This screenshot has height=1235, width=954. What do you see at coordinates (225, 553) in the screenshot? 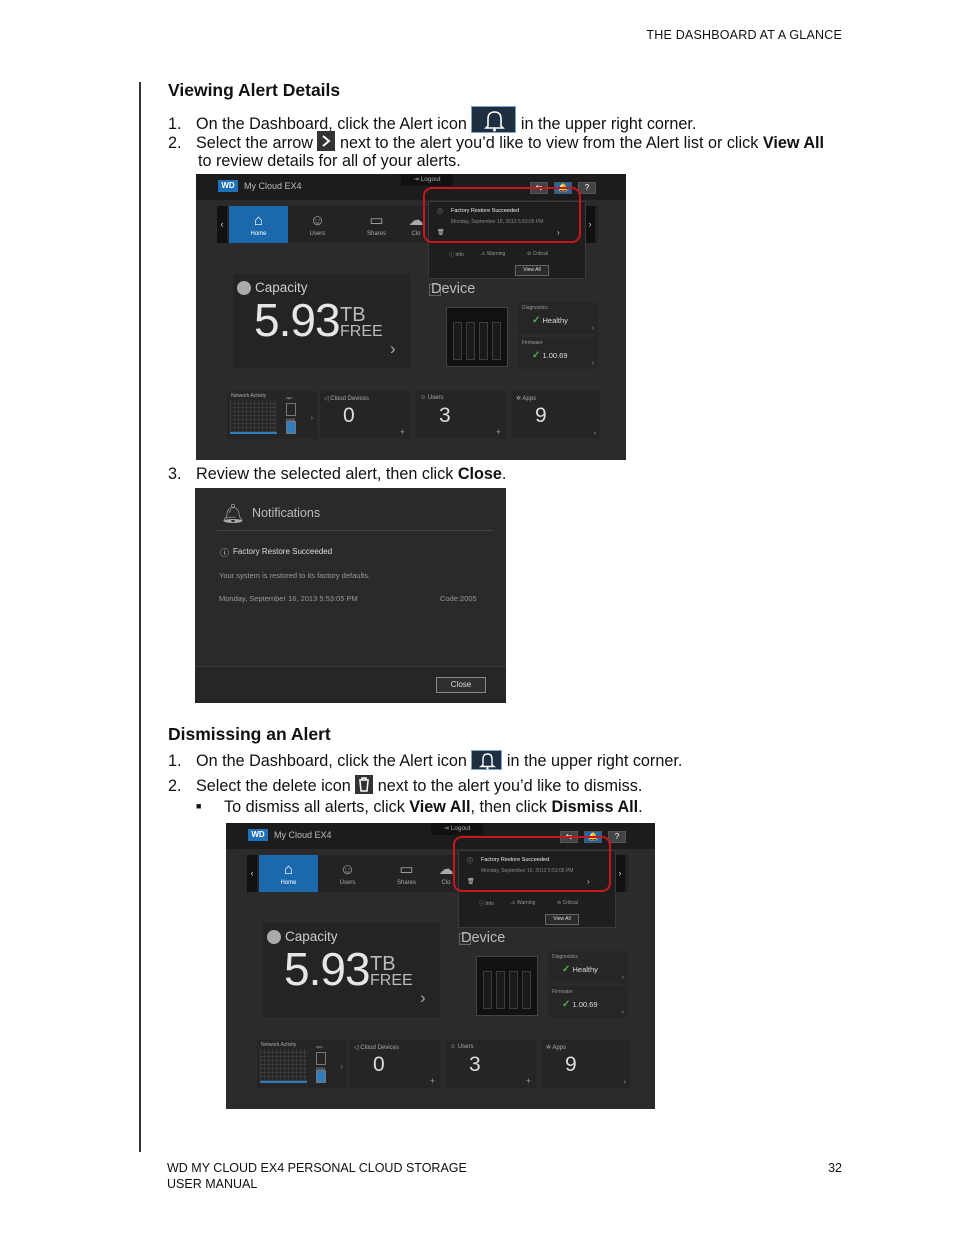
I see `info-icon: ⓘ` at bounding box center [225, 553].